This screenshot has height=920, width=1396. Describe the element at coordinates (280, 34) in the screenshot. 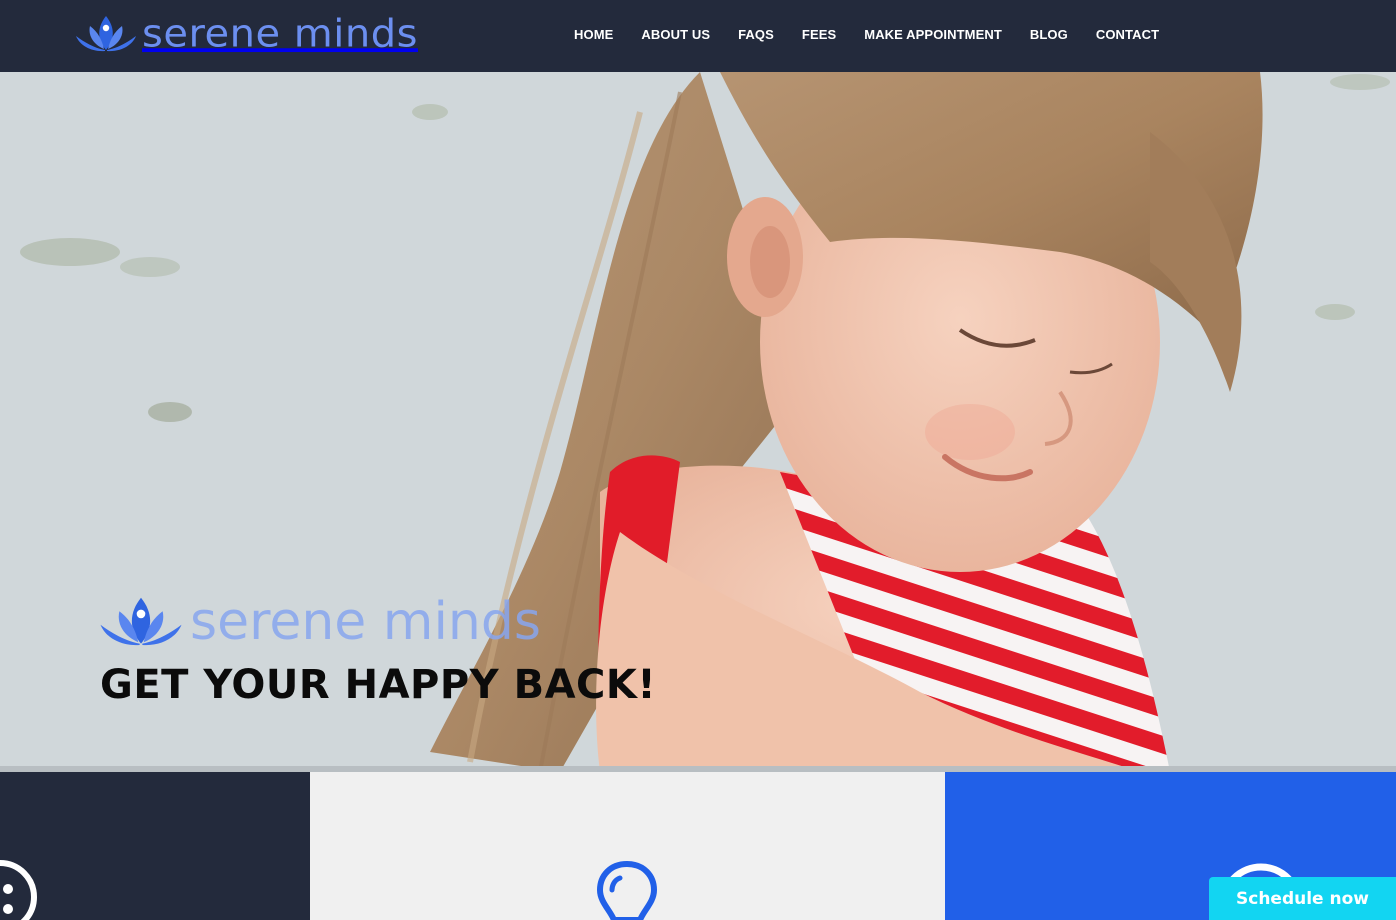

I see `logo-text: serene minds` at that location.